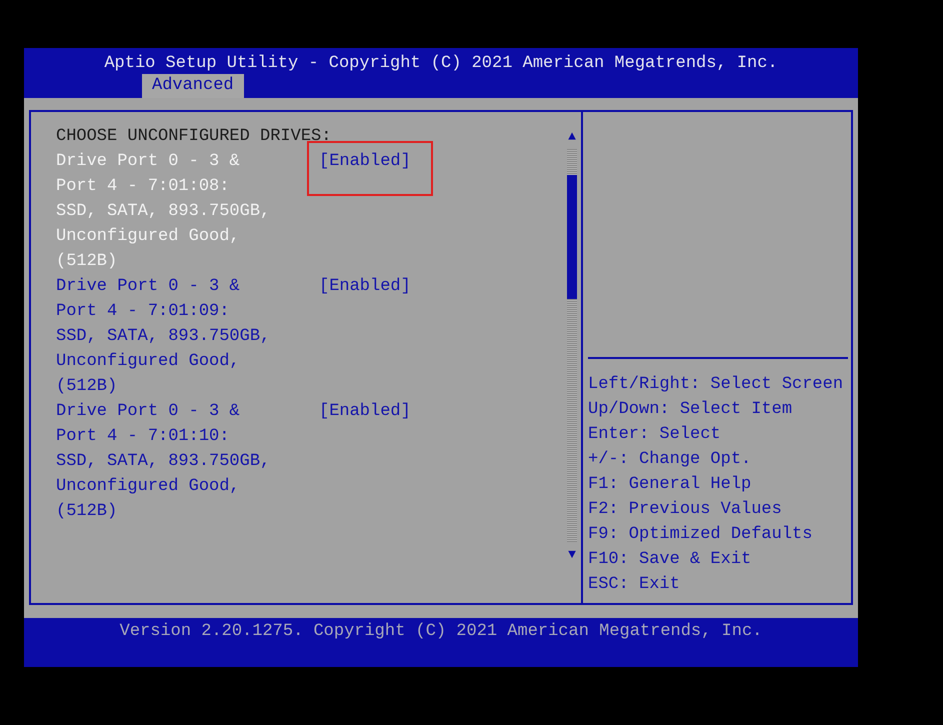  Describe the element at coordinates (166, 461) in the screenshot. I see `drive-label: Drive Port 0 - 3 & Port 4 - 7:01:10: SSD, SATA, 893.750GB, Unconfigured Good, (512B)` at that location.